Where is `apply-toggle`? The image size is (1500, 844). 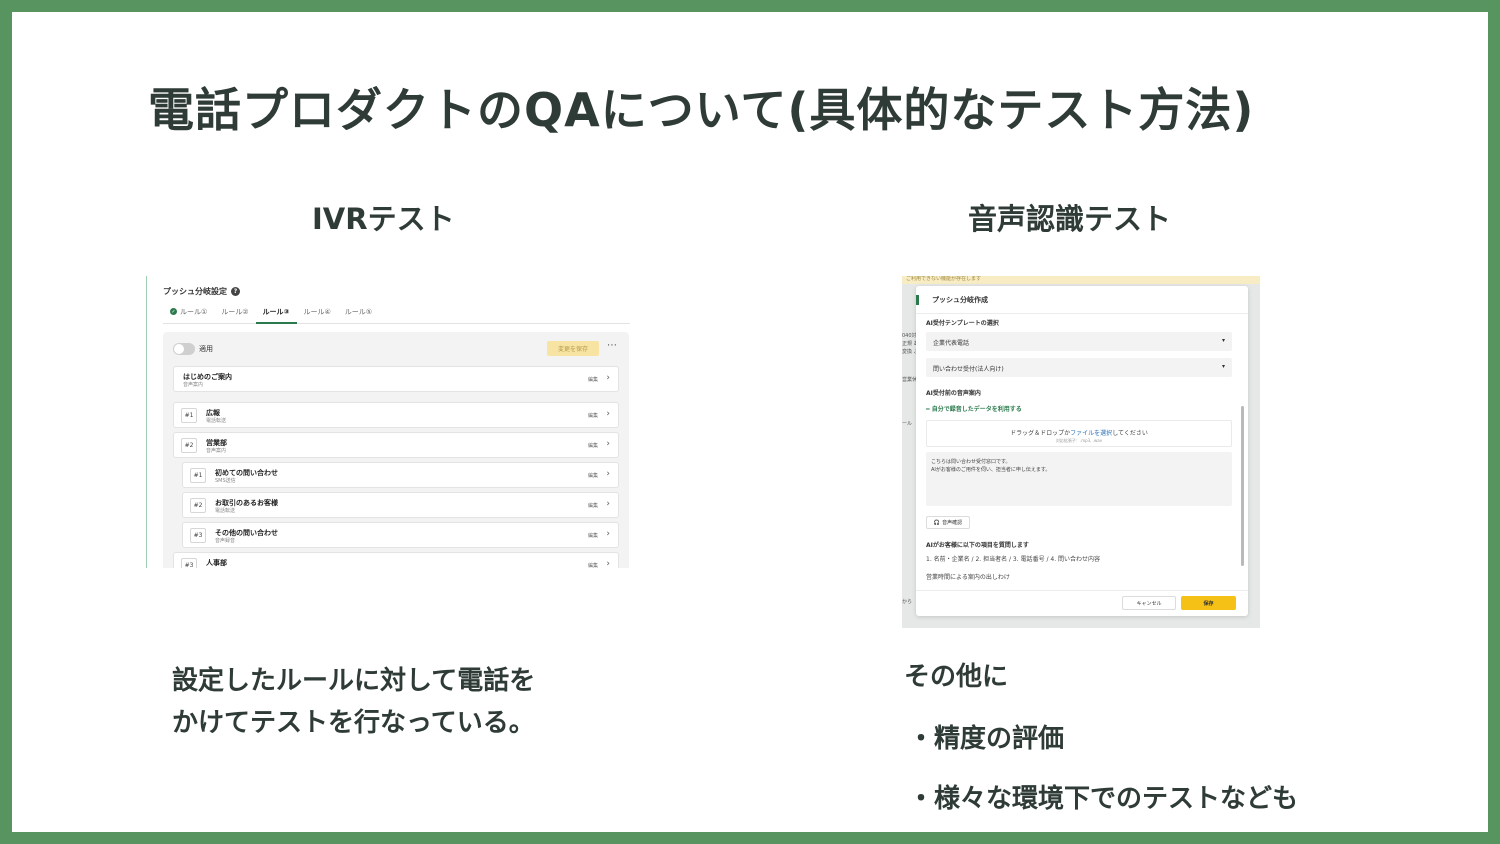
apply-toggle is located at coordinates (184, 349).